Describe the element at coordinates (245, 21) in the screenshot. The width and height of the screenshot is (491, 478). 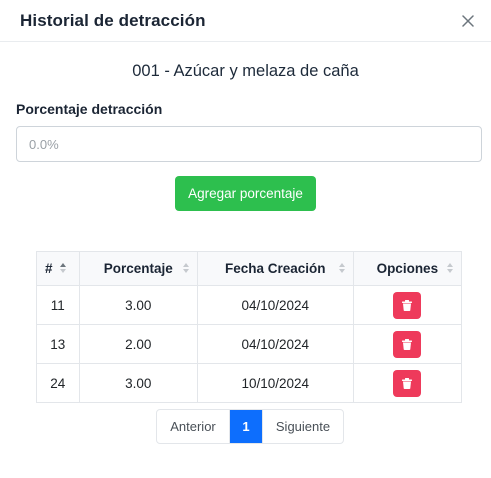
I see `modal-header: Historial de detracción` at that location.